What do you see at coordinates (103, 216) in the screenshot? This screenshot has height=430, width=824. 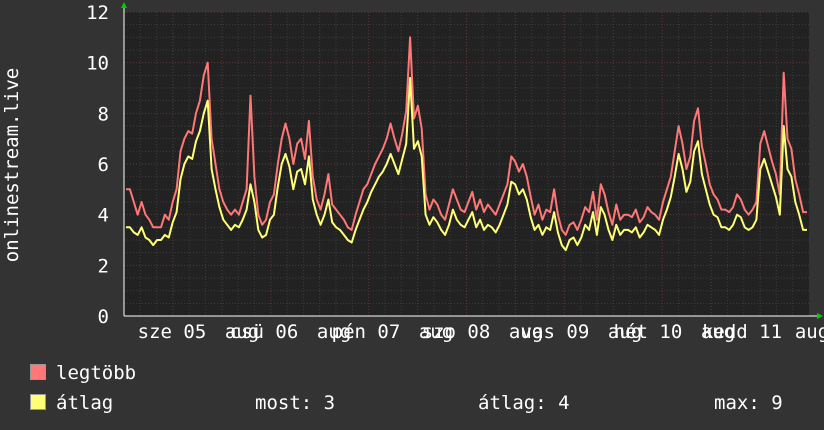 I see `y-tick-label: 4` at bounding box center [103, 216].